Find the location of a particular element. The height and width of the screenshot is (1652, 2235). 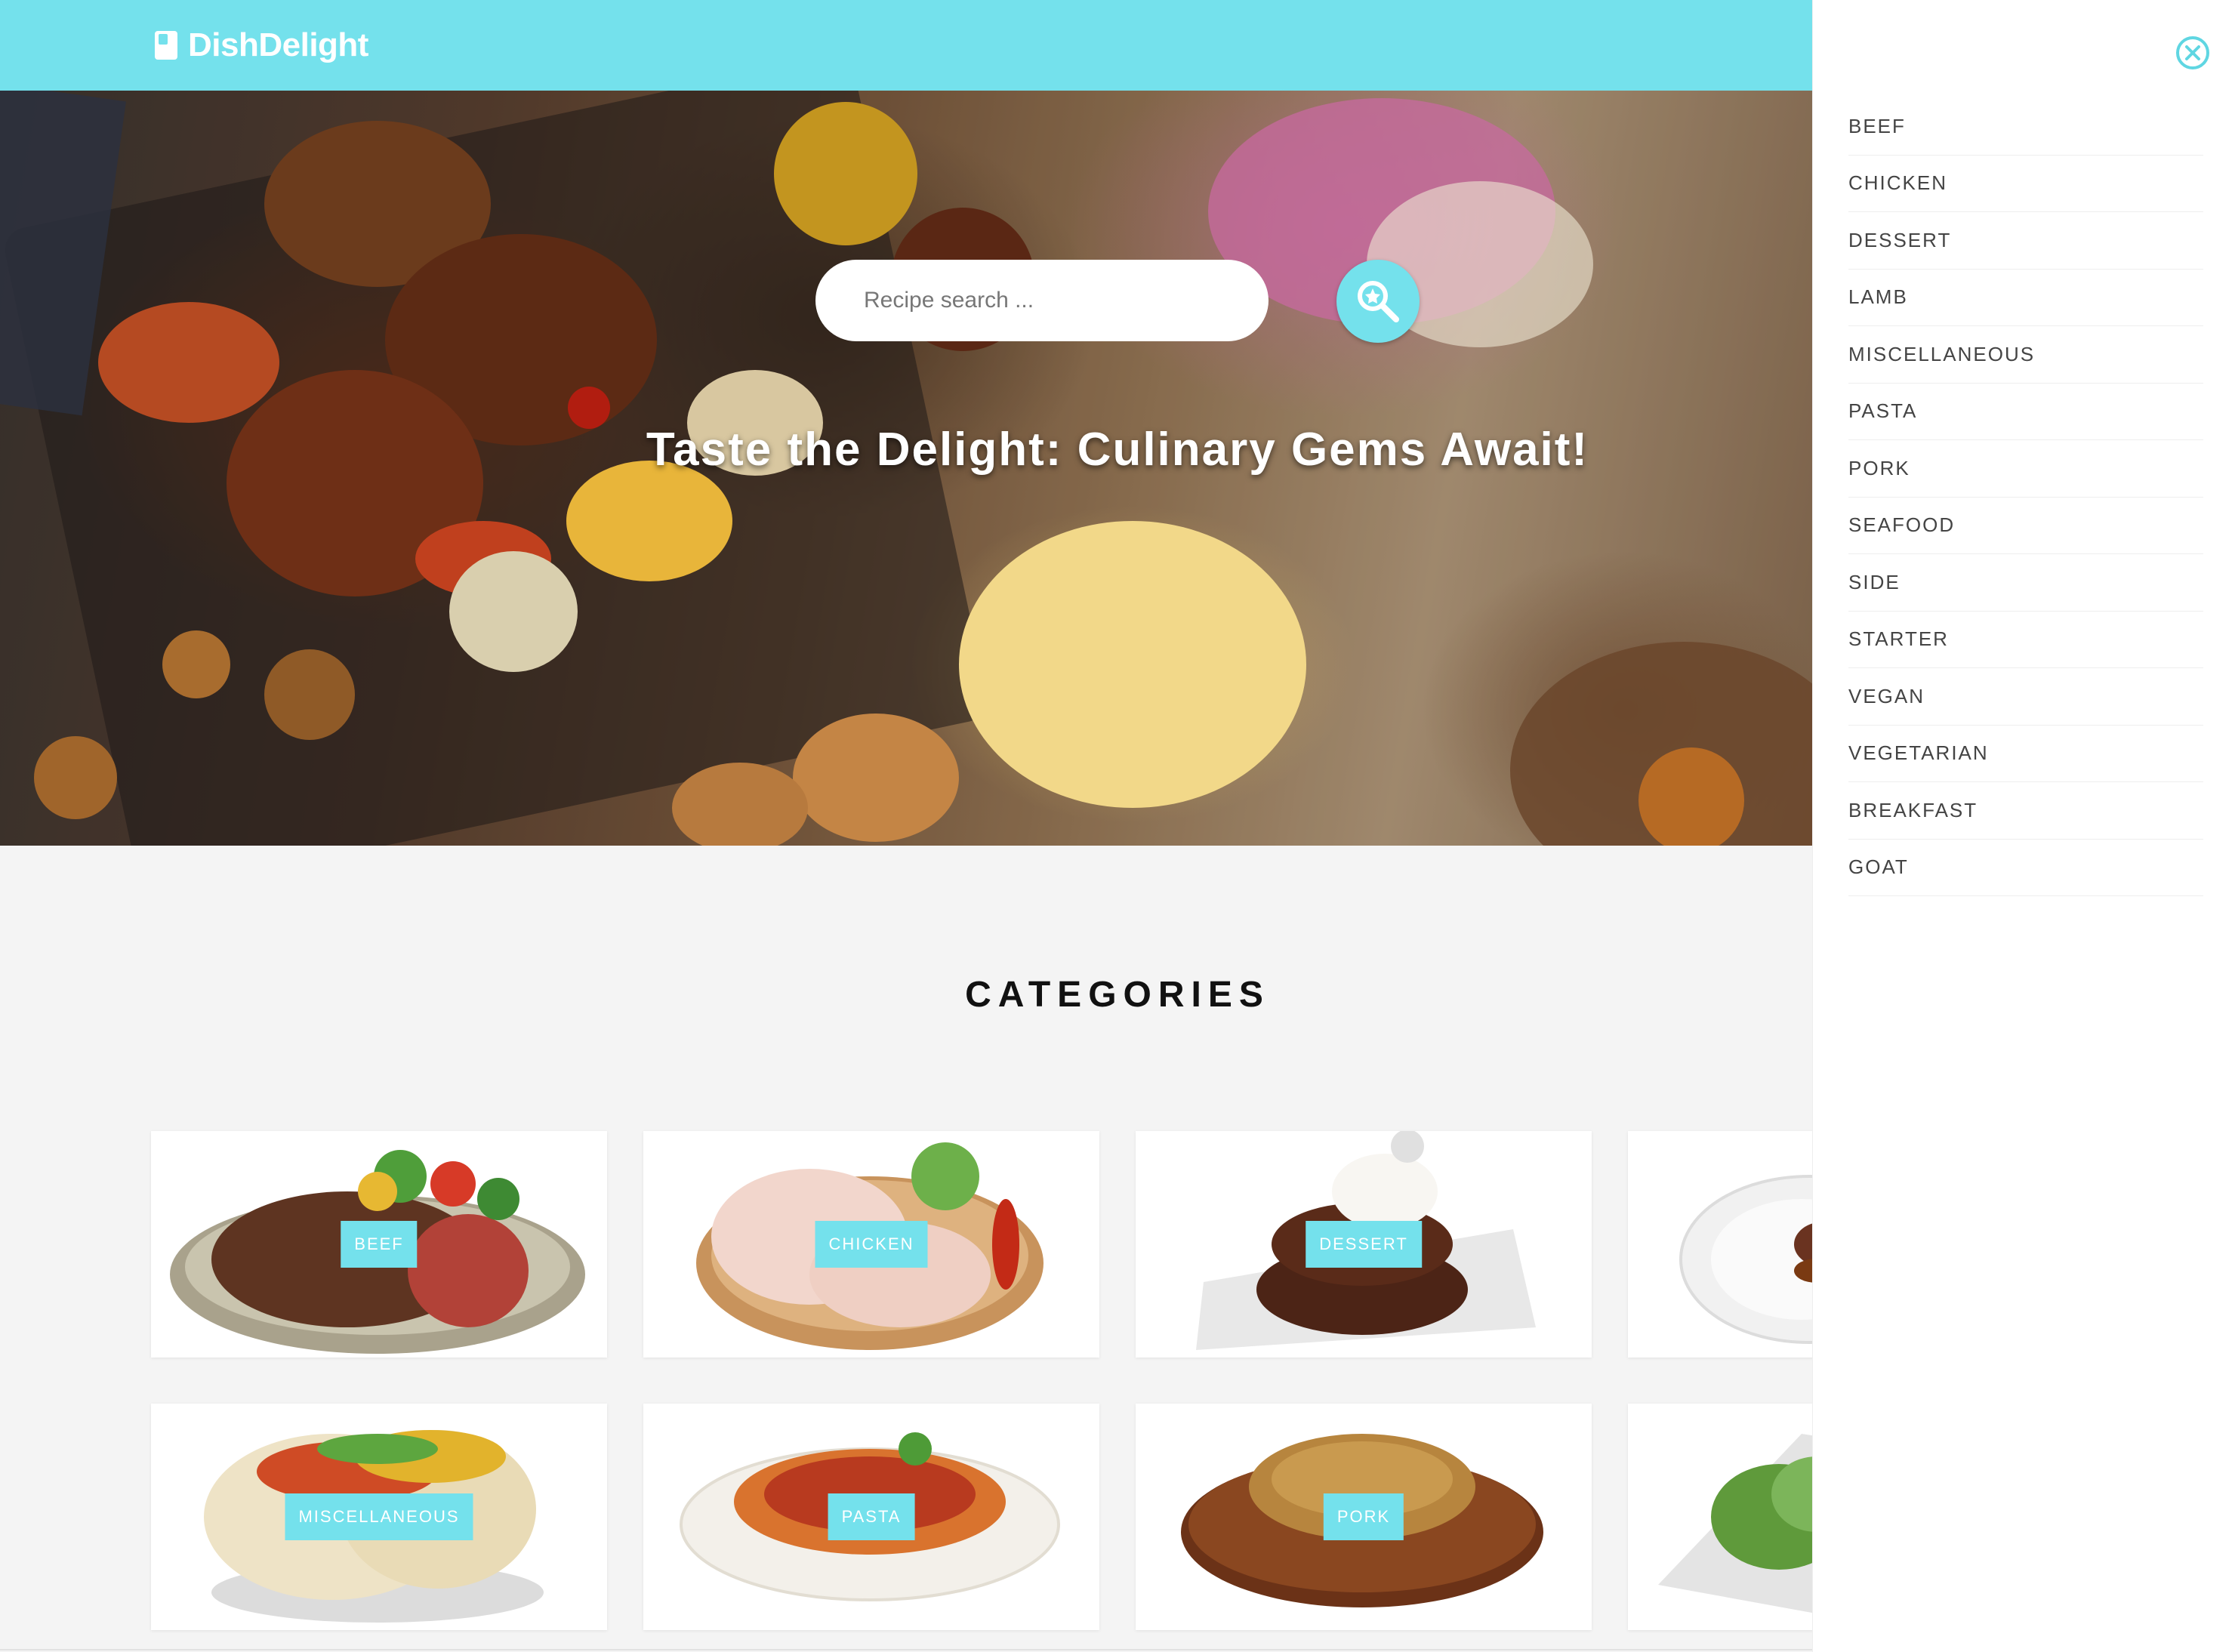

close-icon is located at coordinates (2192, 53).